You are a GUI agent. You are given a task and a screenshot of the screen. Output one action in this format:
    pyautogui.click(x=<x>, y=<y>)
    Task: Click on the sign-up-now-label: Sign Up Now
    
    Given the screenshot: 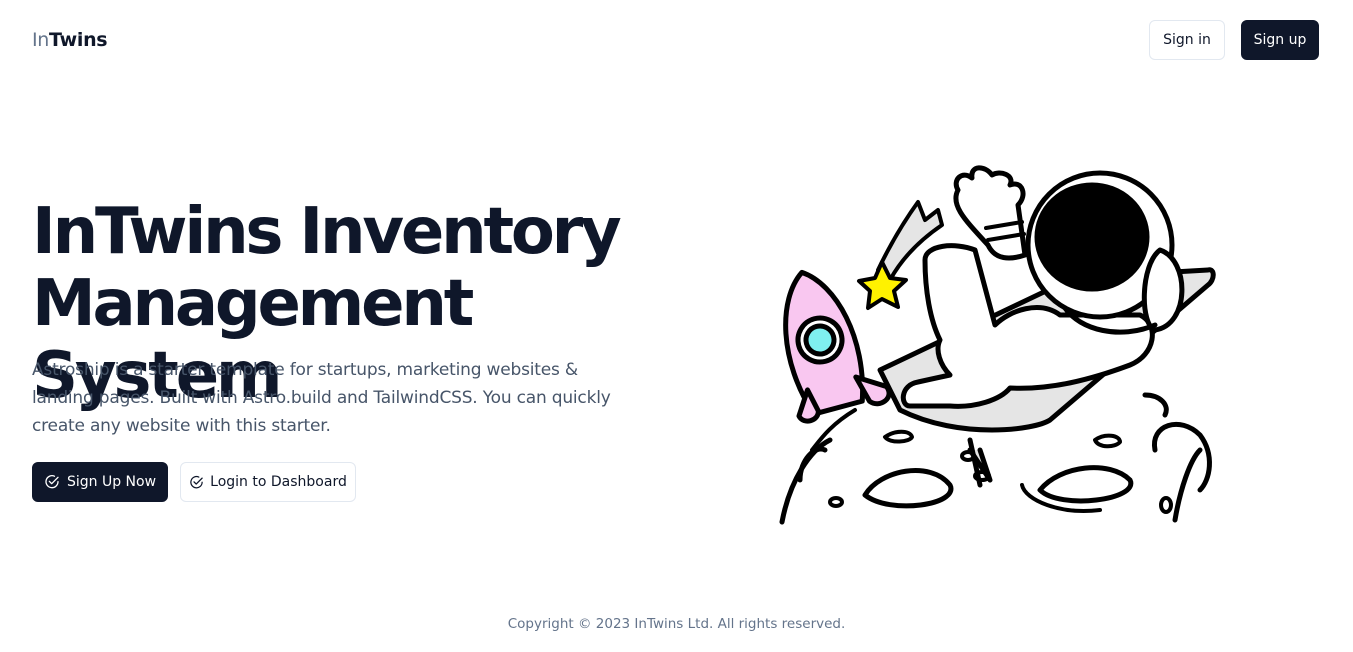 What is the action you would take?
    pyautogui.click(x=111, y=482)
    